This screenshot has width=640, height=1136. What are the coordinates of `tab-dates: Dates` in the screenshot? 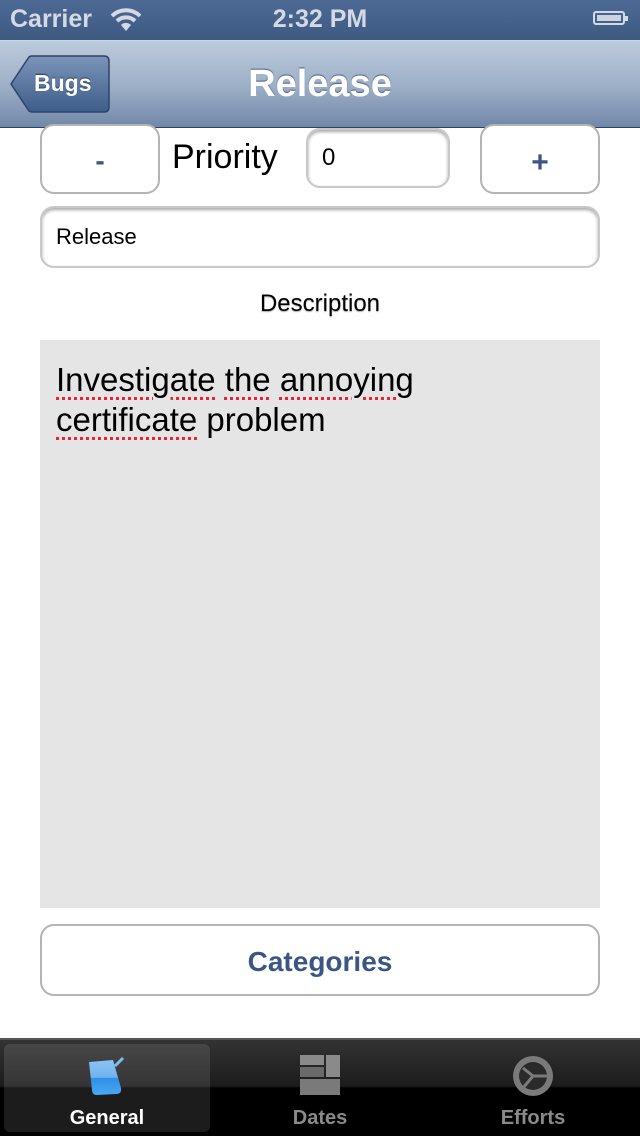 It's located at (320, 1088).